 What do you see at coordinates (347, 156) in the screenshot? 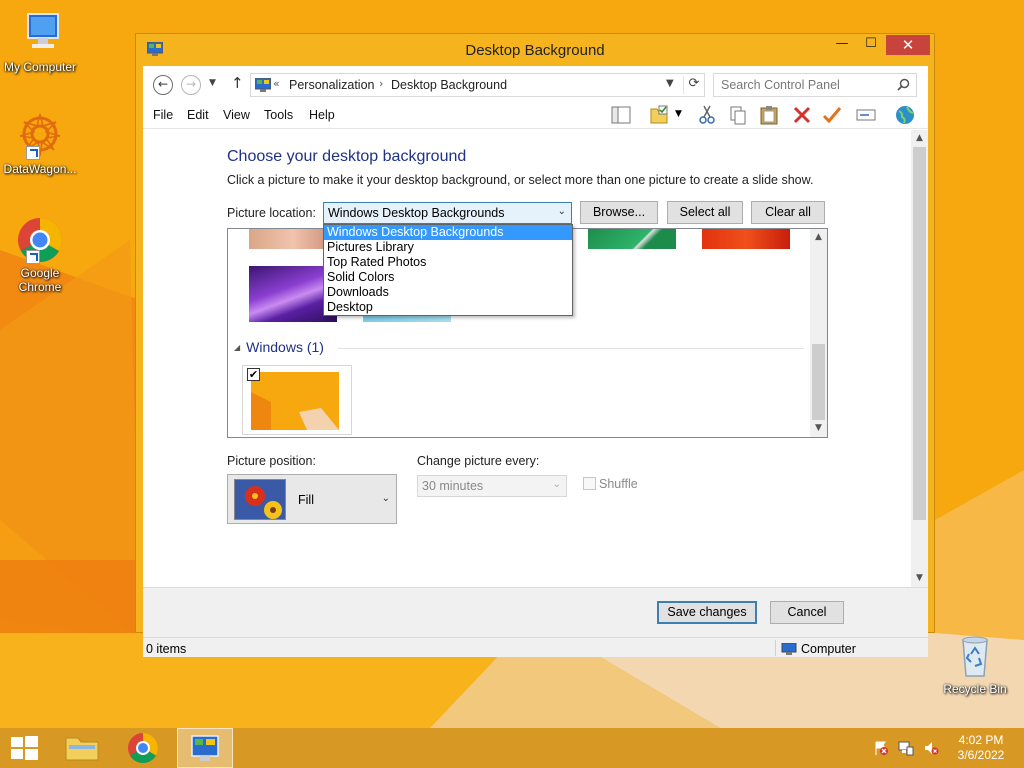
I see `page-title: Choose your desktop background` at bounding box center [347, 156].